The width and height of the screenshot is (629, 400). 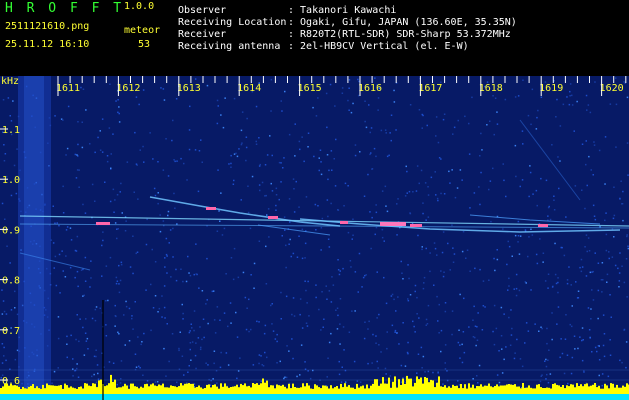 I want to click on capture-datetime: 25.11.12 16:10, so click(x=47, y=44).